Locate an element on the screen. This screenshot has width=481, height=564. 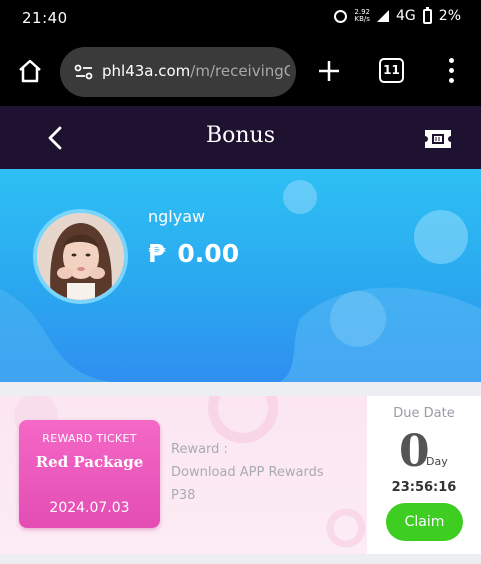
claim-button: Claim is located at coordinates (424, 522).